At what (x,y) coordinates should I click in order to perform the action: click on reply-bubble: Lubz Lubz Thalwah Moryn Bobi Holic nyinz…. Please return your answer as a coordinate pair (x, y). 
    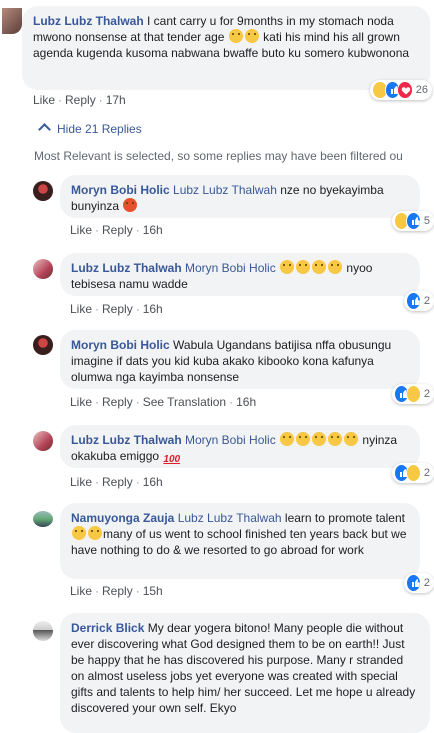
    Looking at the image, I should click on (240, 446).